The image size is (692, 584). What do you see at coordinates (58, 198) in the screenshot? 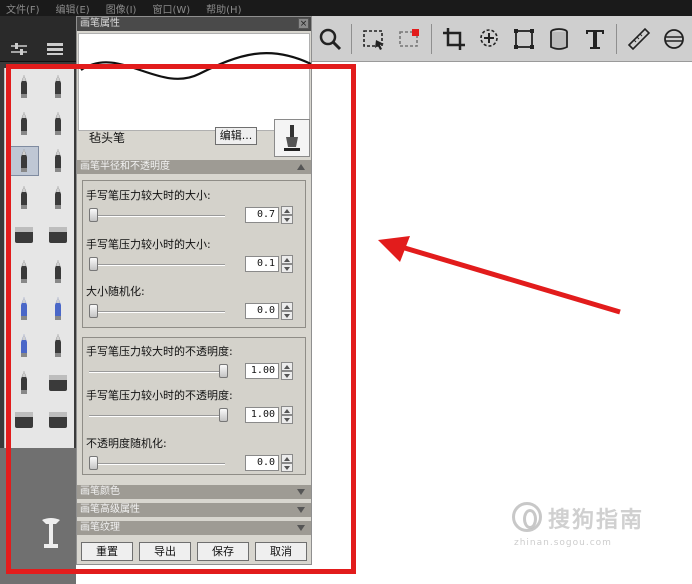
I see `felt-tip-icon` at bounding box center [58, 198].